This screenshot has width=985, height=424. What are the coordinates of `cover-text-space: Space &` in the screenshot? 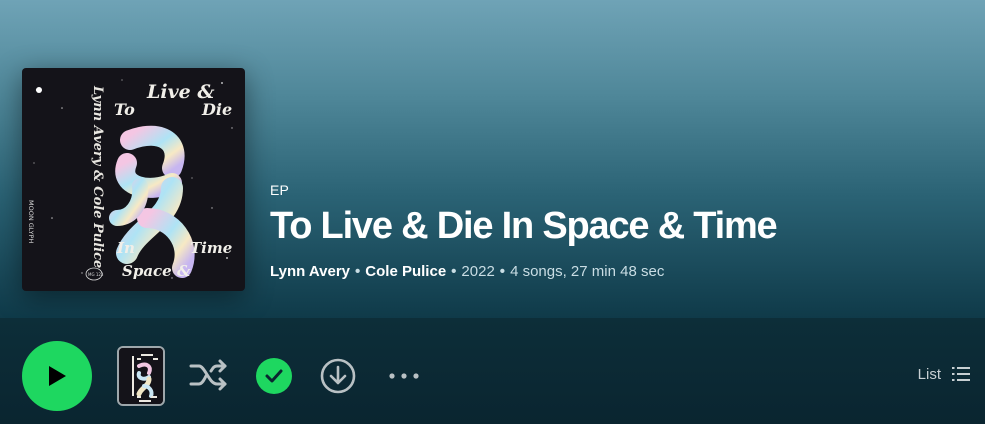 It's located at (156, 271).